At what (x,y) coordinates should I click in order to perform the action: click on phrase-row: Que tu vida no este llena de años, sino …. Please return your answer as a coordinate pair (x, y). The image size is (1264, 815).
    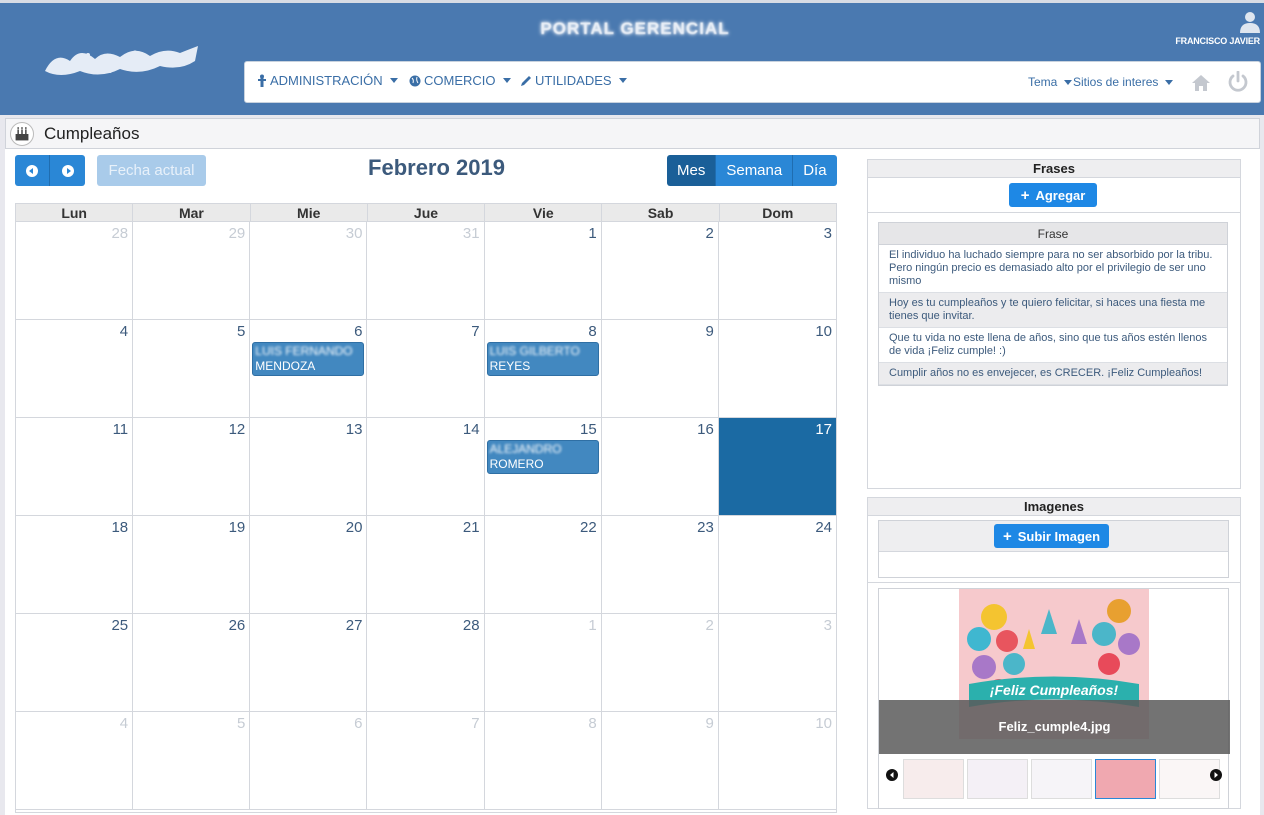
    Looking at the image, I should click on (1053, 345).